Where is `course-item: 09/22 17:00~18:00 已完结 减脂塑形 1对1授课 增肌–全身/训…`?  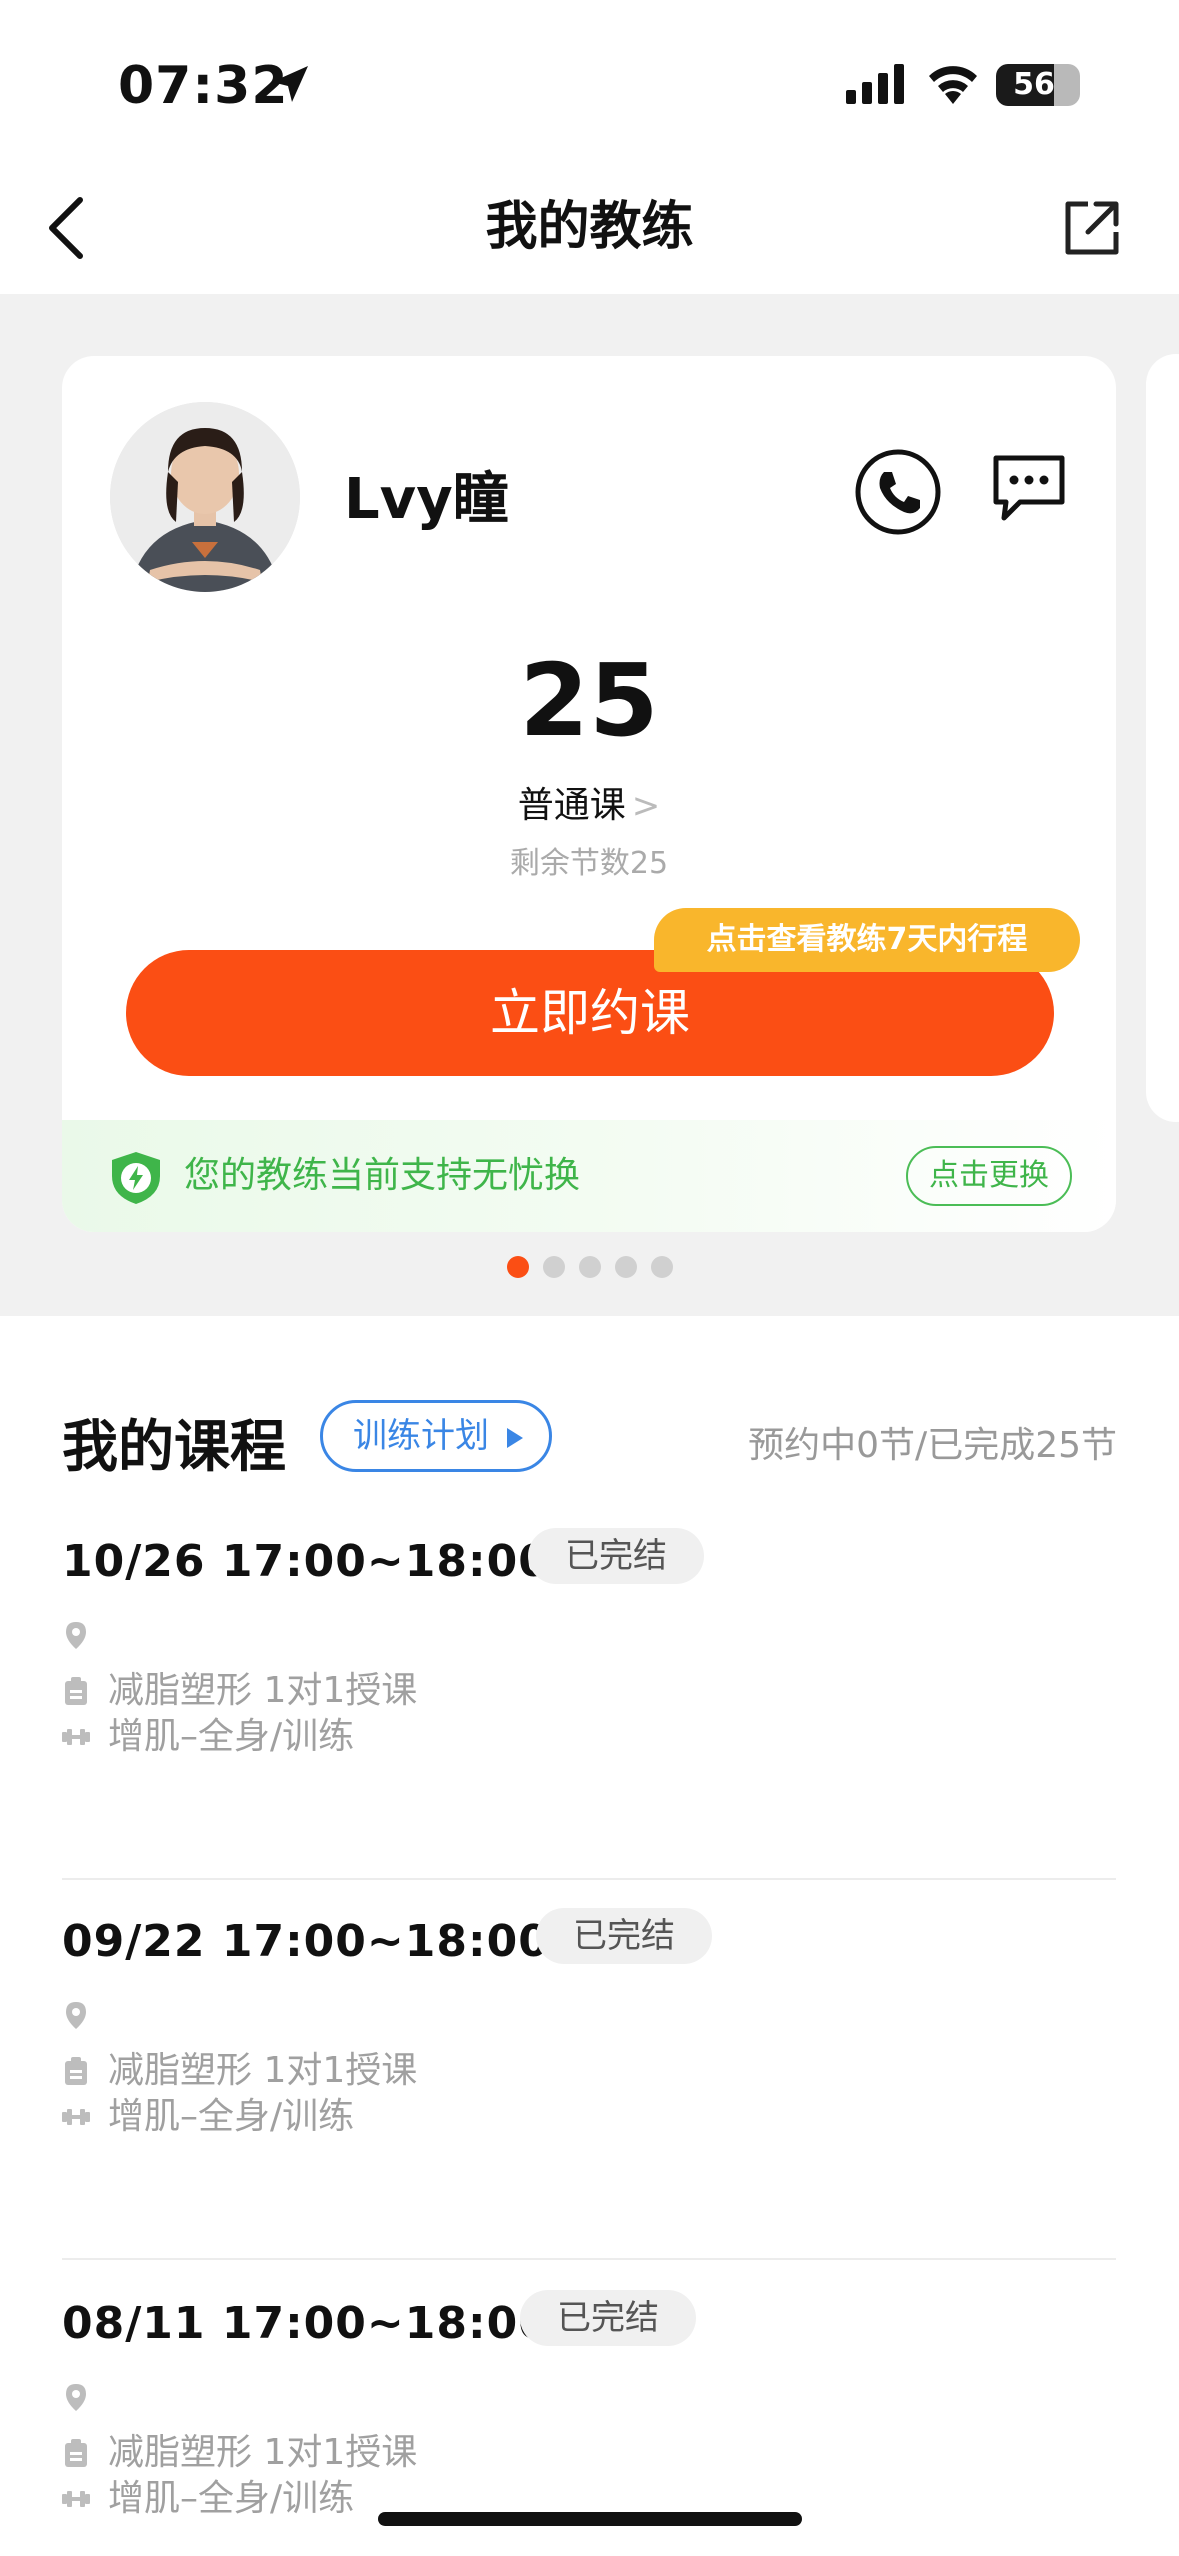 course-item: 09/22 17:00~18:00 已完结 减脂塑形 1对1授课 增肌–全身/训… is located at coordinates (589, 2070).